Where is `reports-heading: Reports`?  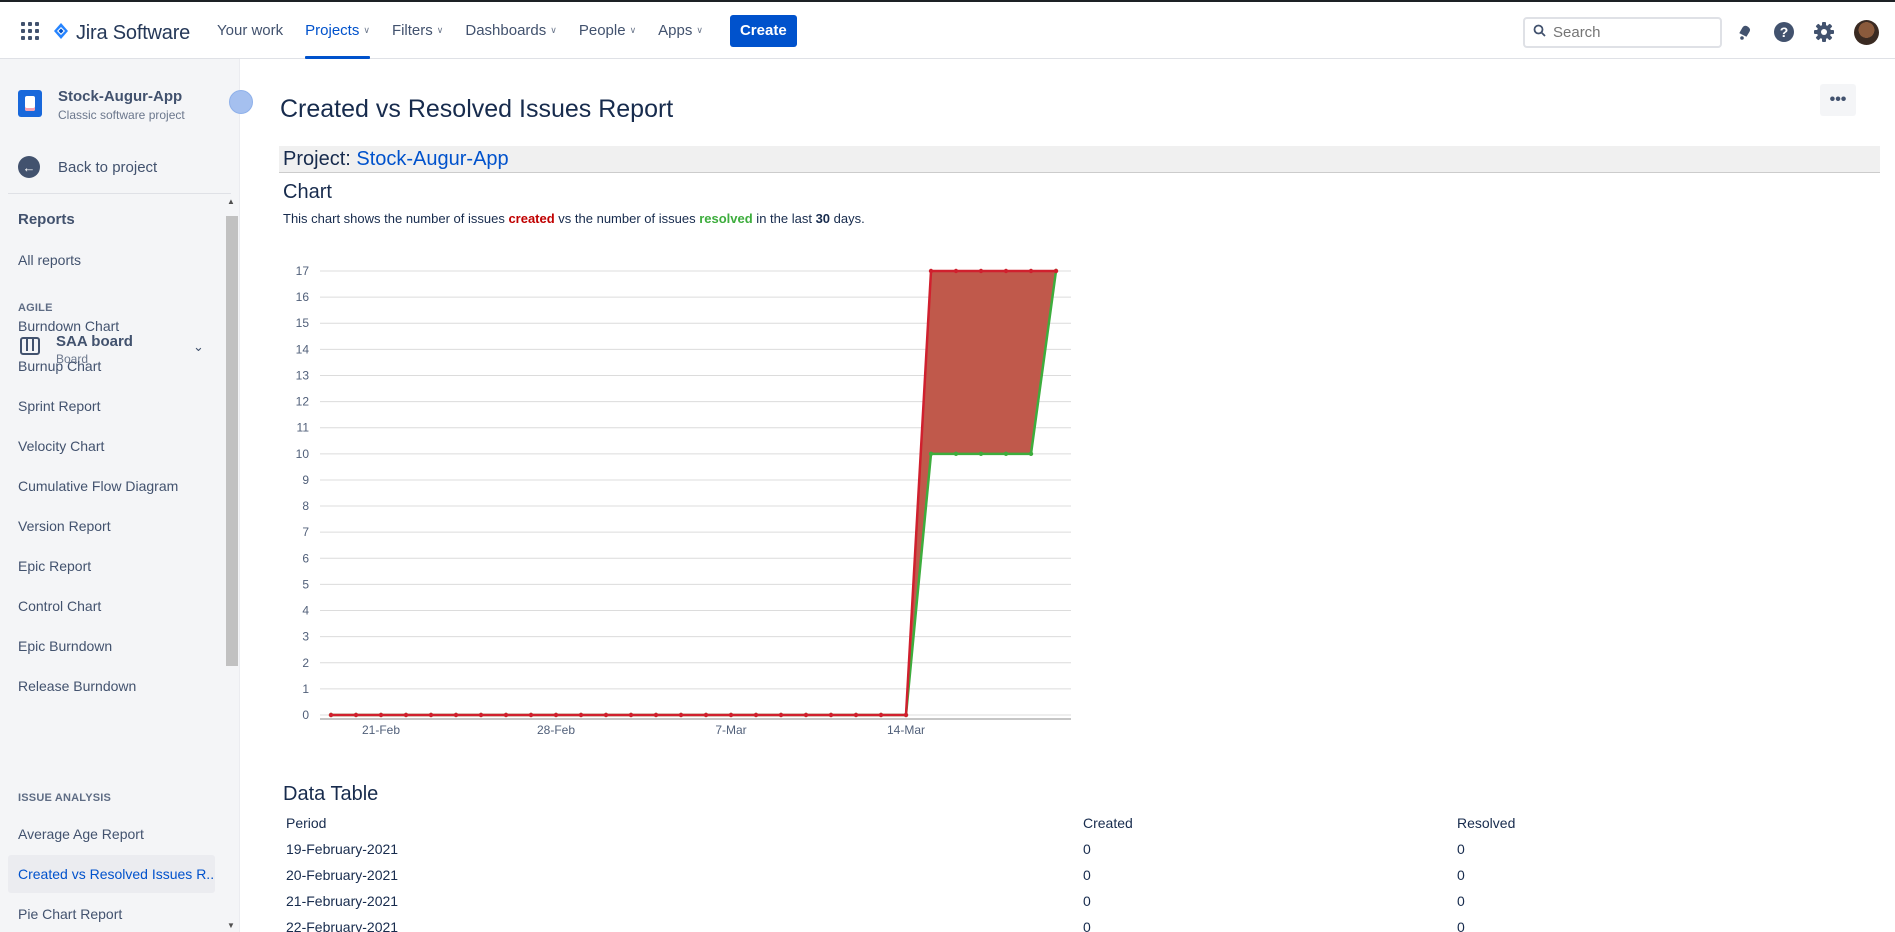
reports-heading: Reports is located at coordinates (46, 219).